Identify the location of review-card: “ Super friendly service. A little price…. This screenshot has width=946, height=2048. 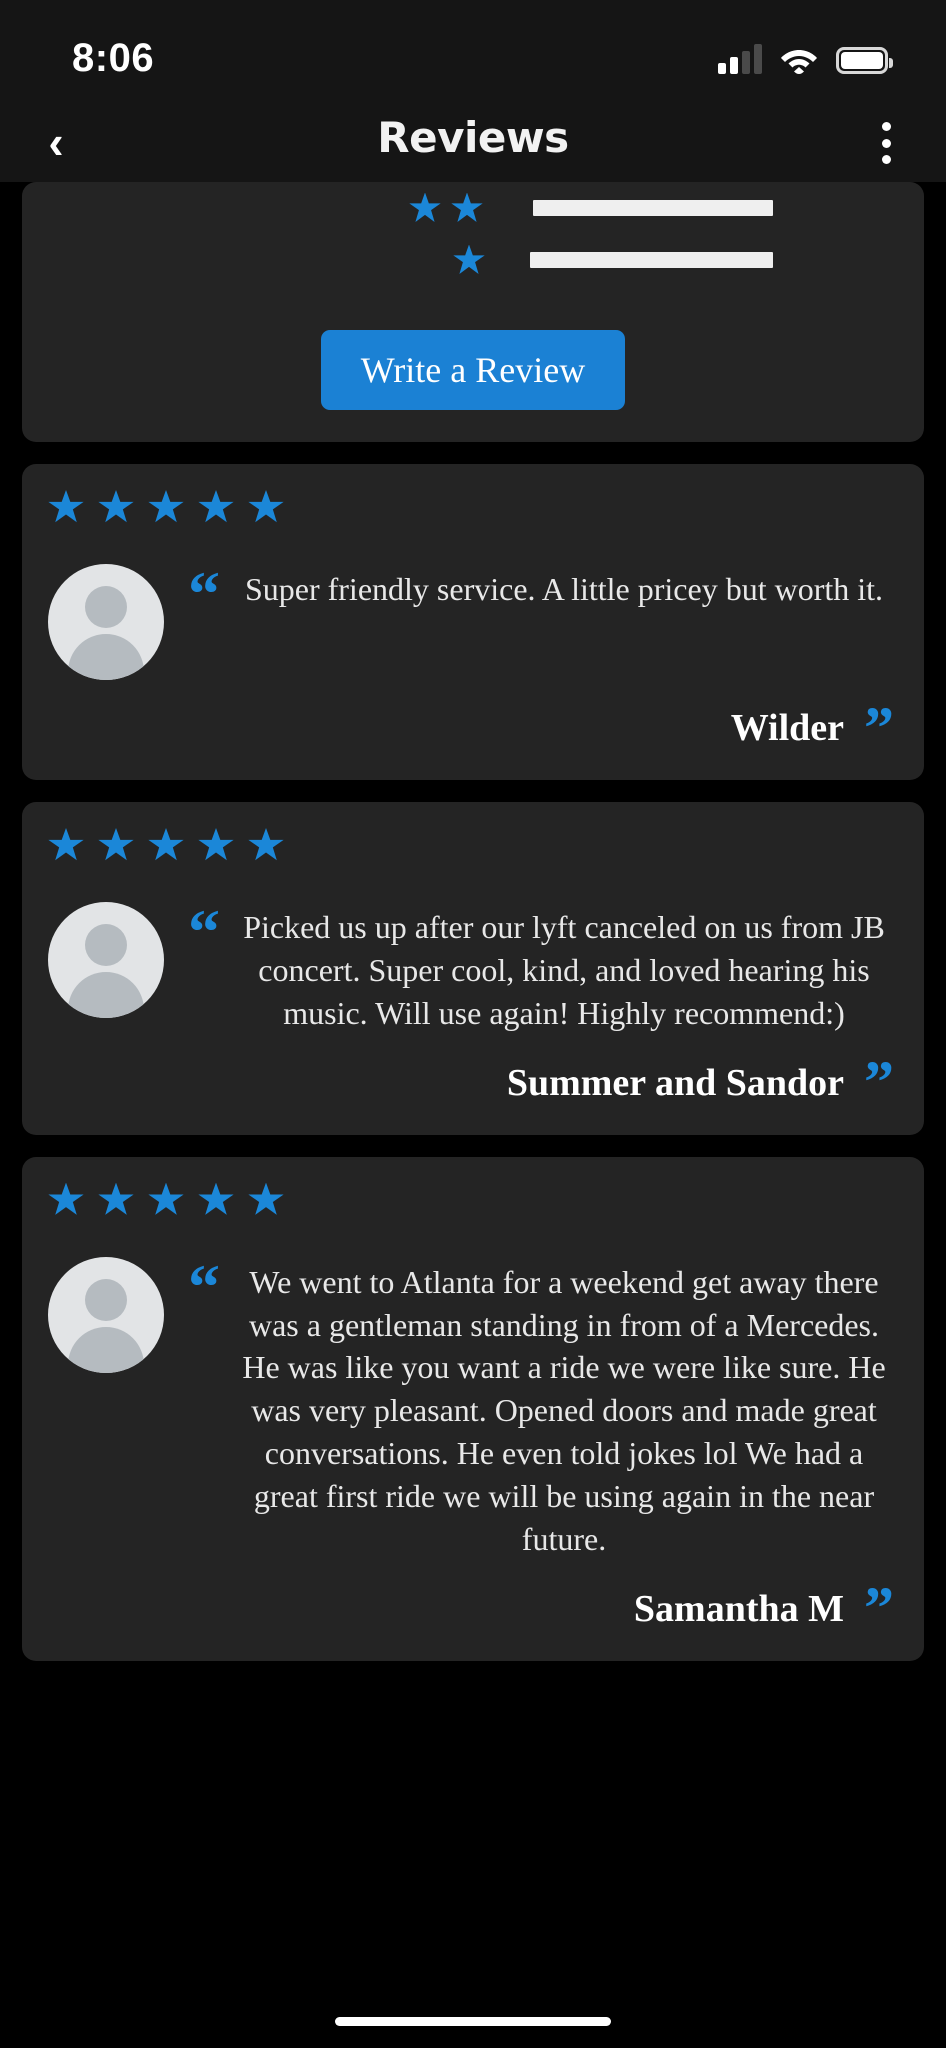
(473, 622).